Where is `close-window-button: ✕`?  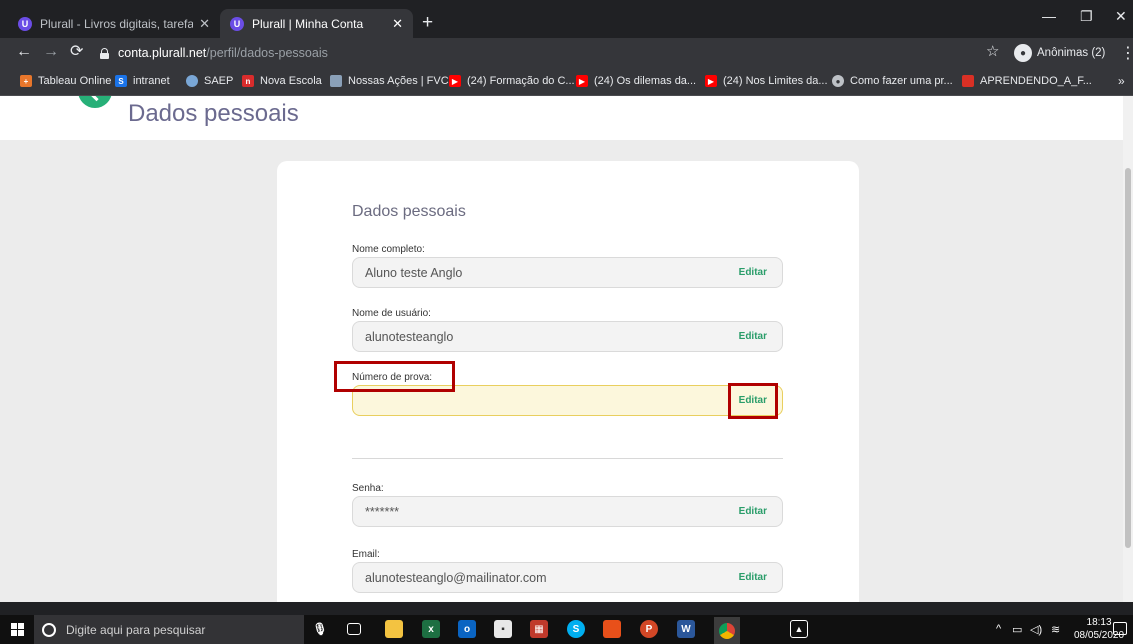 close-window-button: ✕ is located at coordinates (1121, 16).